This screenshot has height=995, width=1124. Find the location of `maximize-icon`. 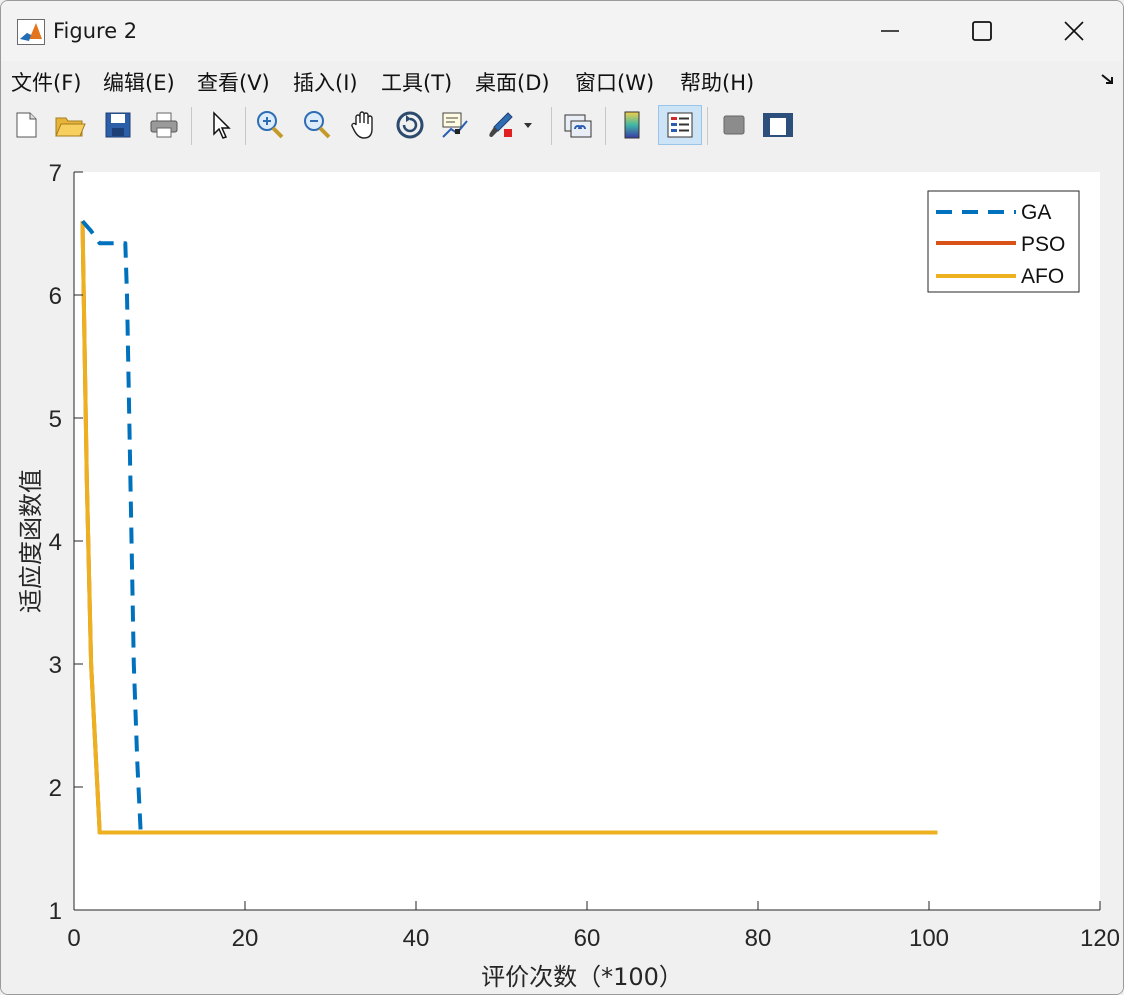

maximize-icon is located at coordinates (982, 31).